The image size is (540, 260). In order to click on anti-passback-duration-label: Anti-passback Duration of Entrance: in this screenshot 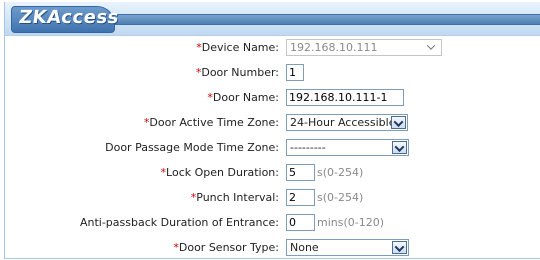, I will do `click(179, 222)`.